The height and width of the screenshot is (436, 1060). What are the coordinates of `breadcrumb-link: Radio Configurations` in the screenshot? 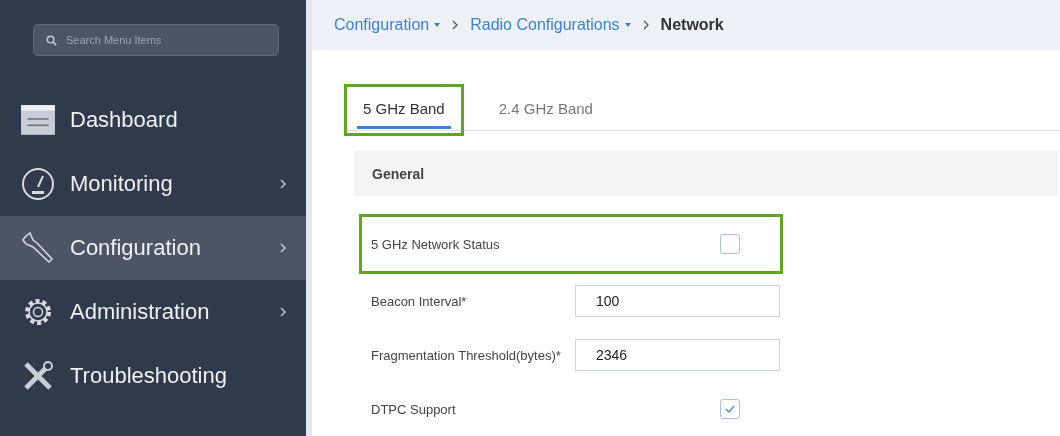 It's located at (545, 25).